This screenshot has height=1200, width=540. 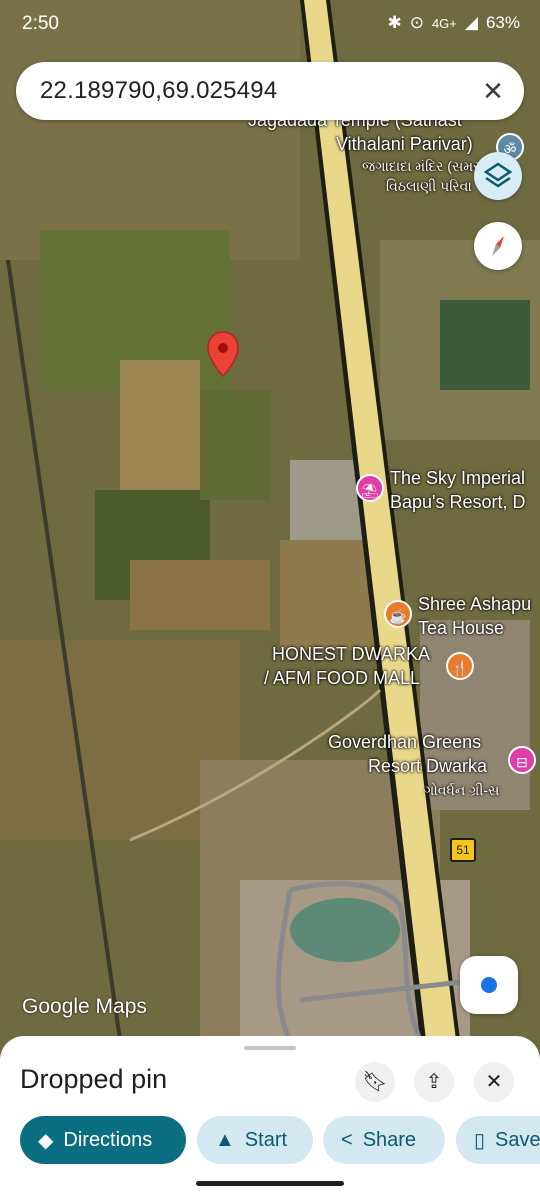 I want to click on start-label: Start, so click(x=266, y=1139).